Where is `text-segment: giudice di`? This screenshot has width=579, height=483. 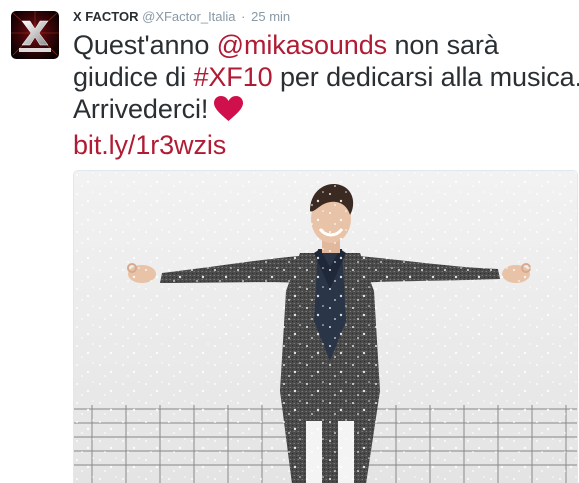
text-segment: giudice di is located at coordinates (133, 77).